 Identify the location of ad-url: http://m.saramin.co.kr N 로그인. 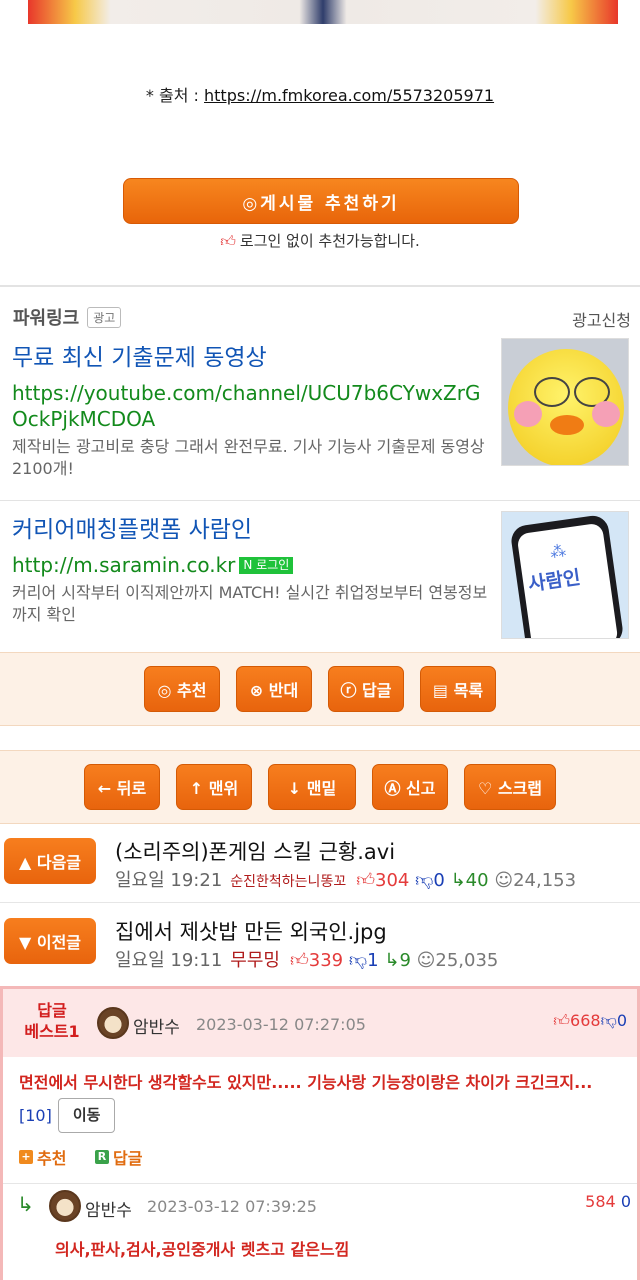
(254, 565).